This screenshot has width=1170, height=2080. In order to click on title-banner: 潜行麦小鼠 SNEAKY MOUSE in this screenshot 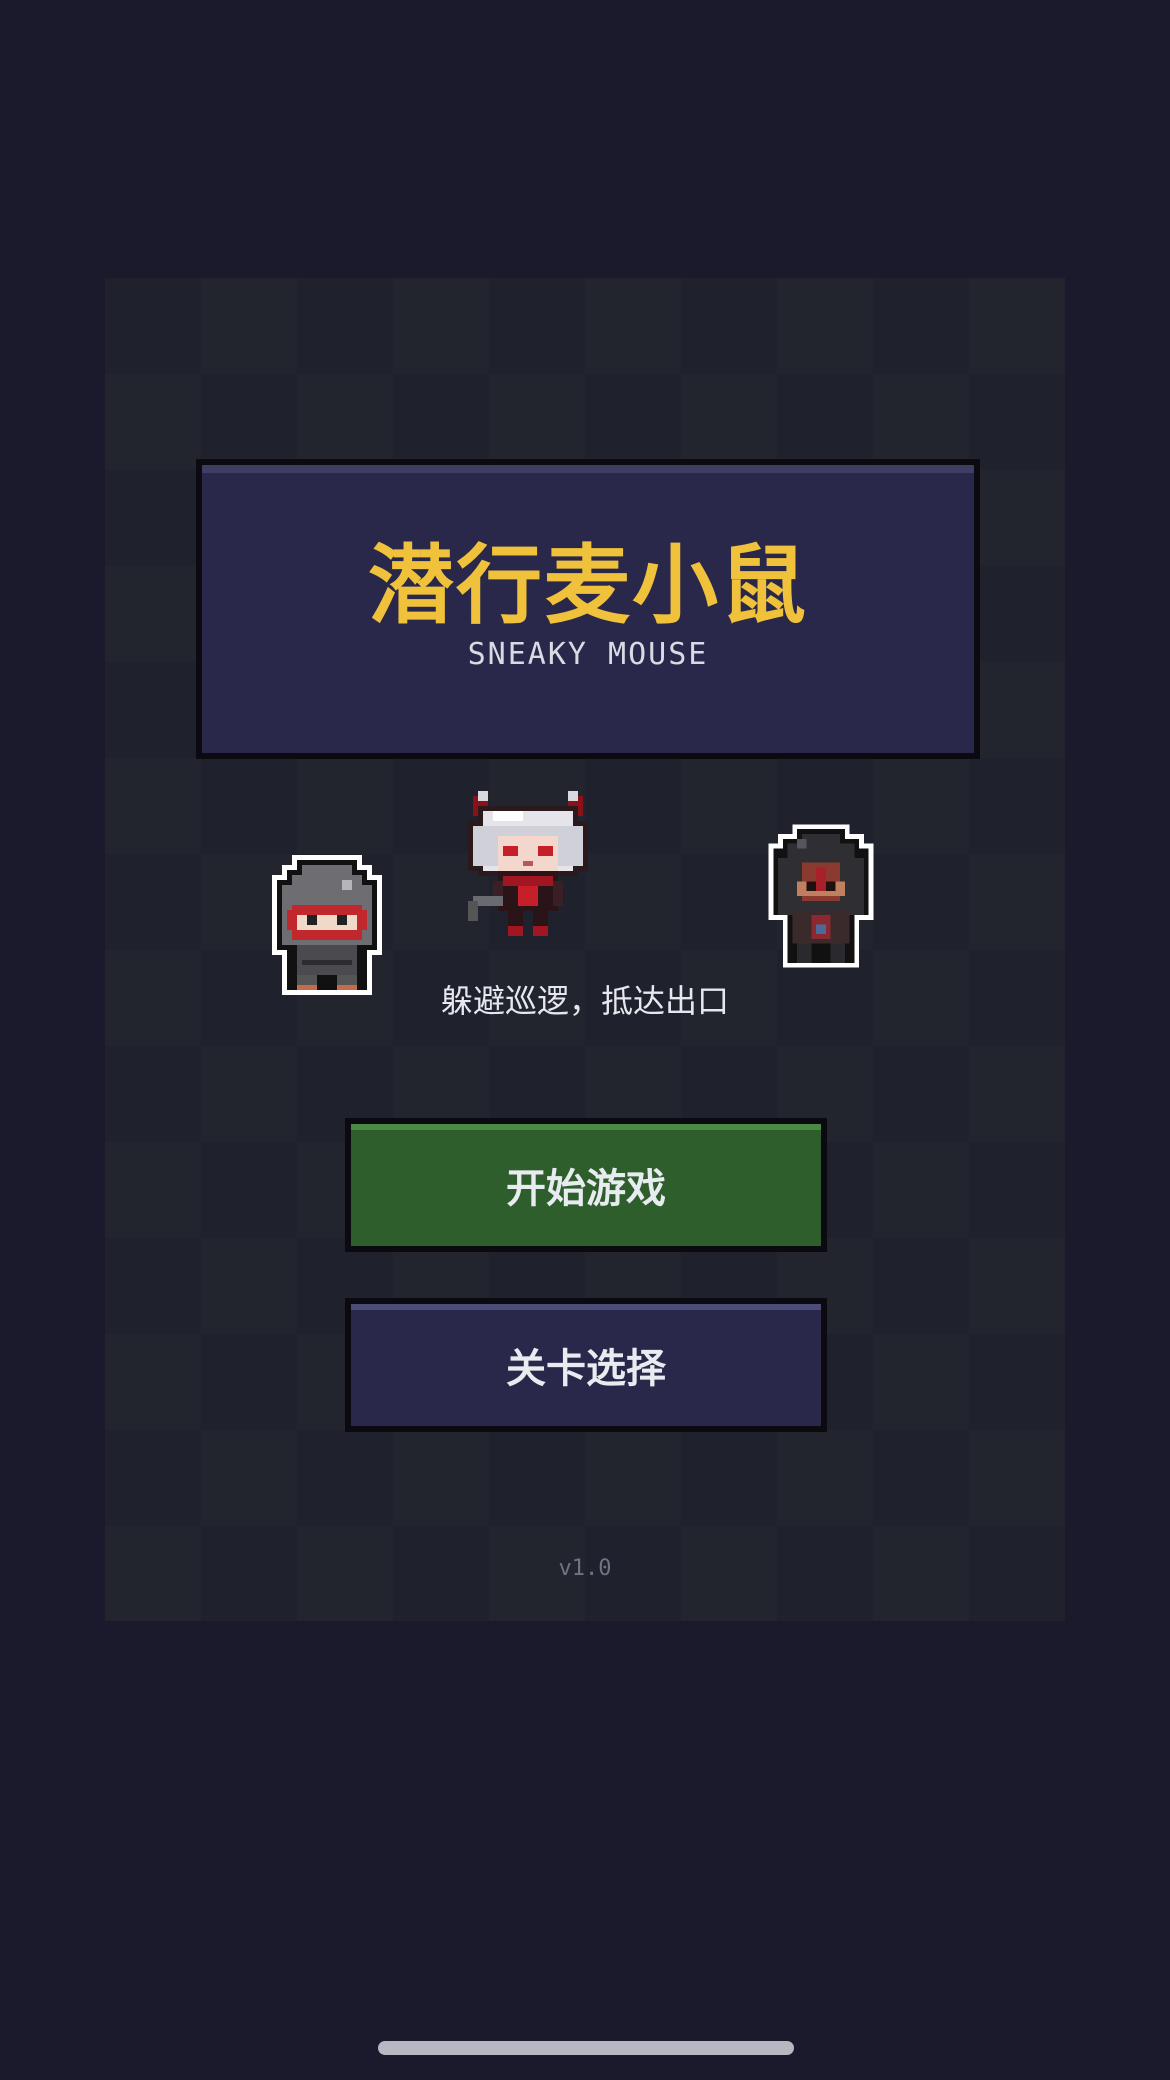, I will do `click(588, 609)`.